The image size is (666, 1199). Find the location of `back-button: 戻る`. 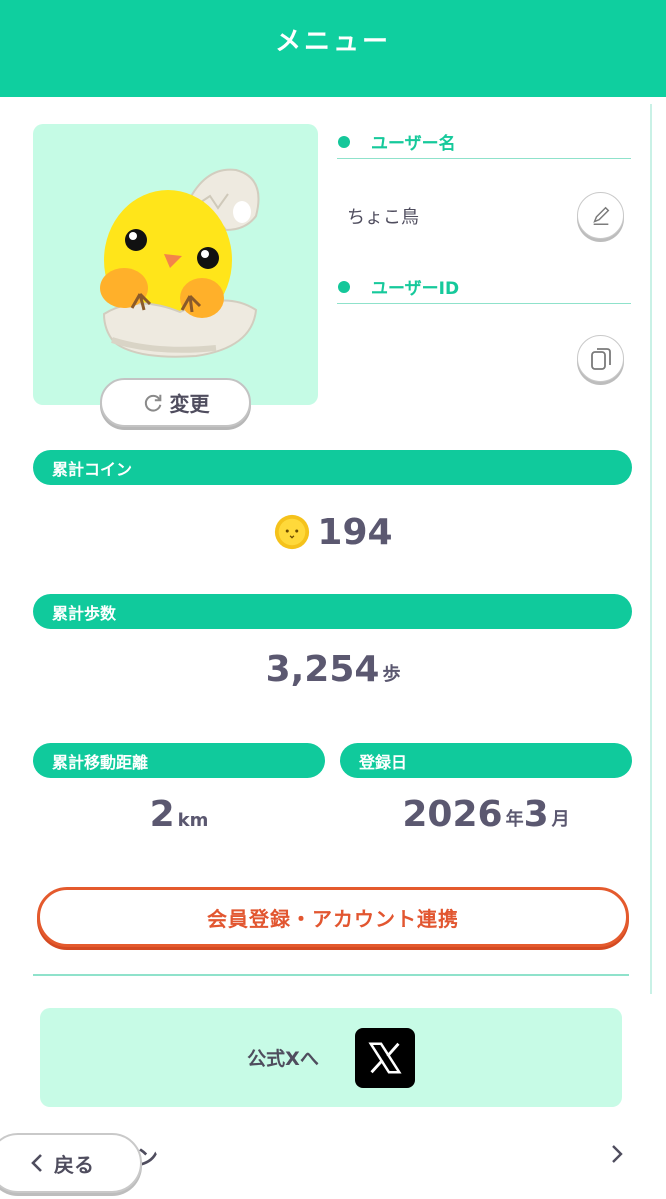

back-button: 戻る is located at coordinates (71, 1163).